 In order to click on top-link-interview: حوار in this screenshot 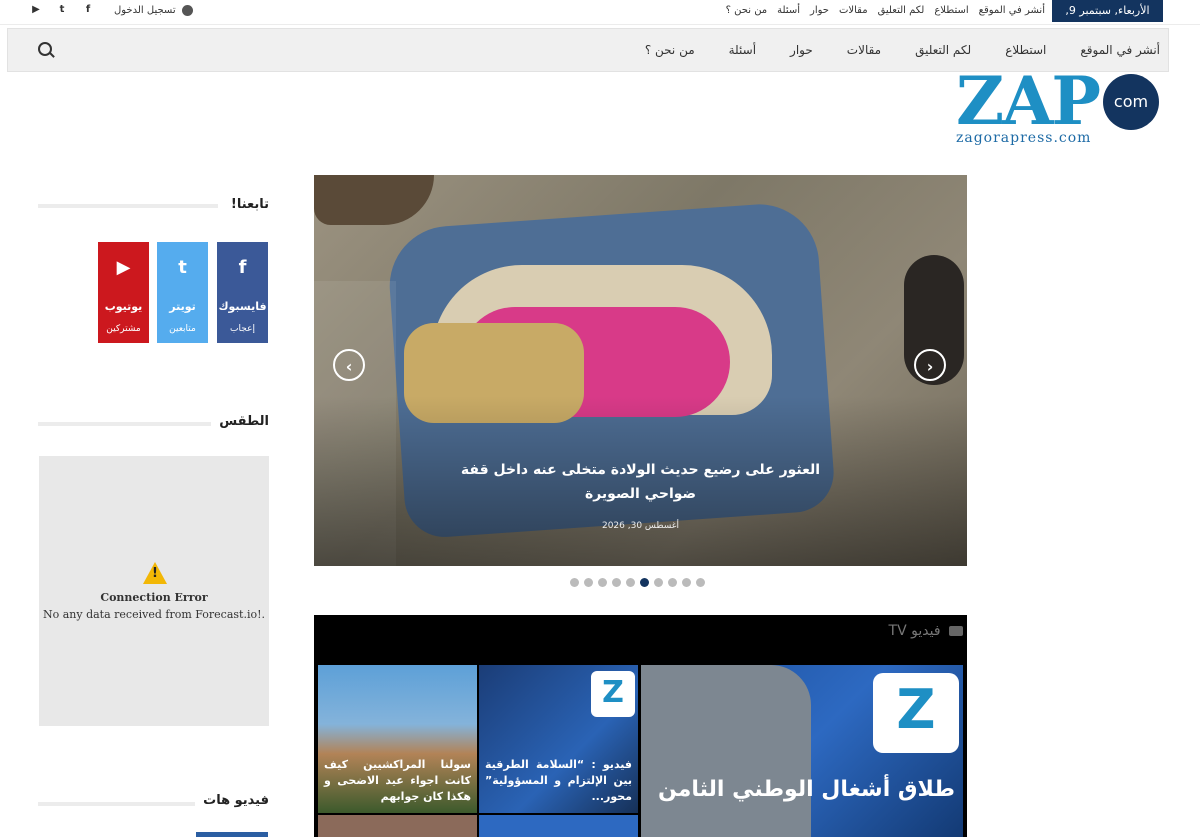, I will do `click(819, 11)`.